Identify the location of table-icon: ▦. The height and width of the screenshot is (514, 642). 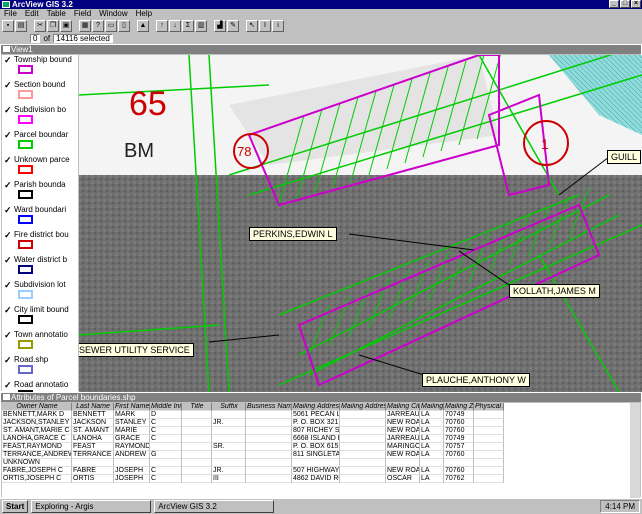
(85, 26).